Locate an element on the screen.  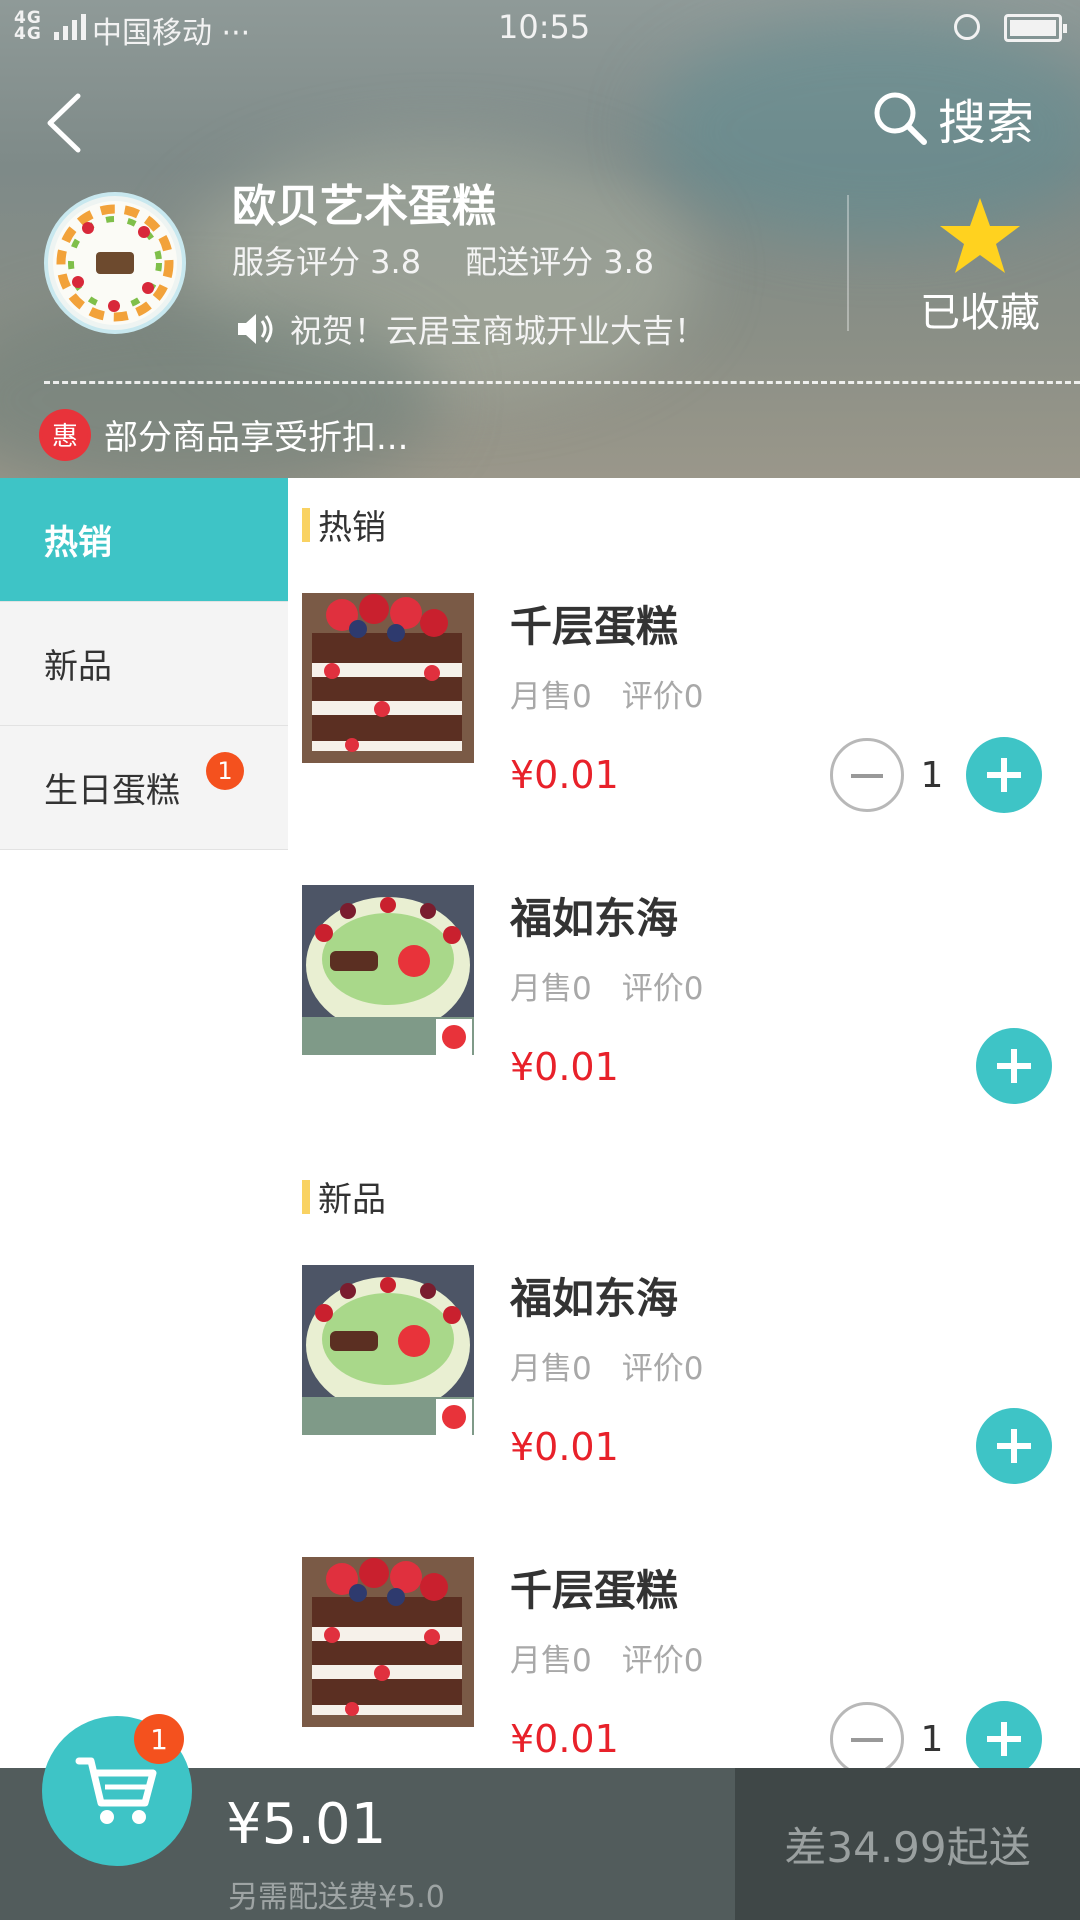
shop-ratings: 服务评分 3.8 配送评分 3.8 is located at coordinates (443, 260).